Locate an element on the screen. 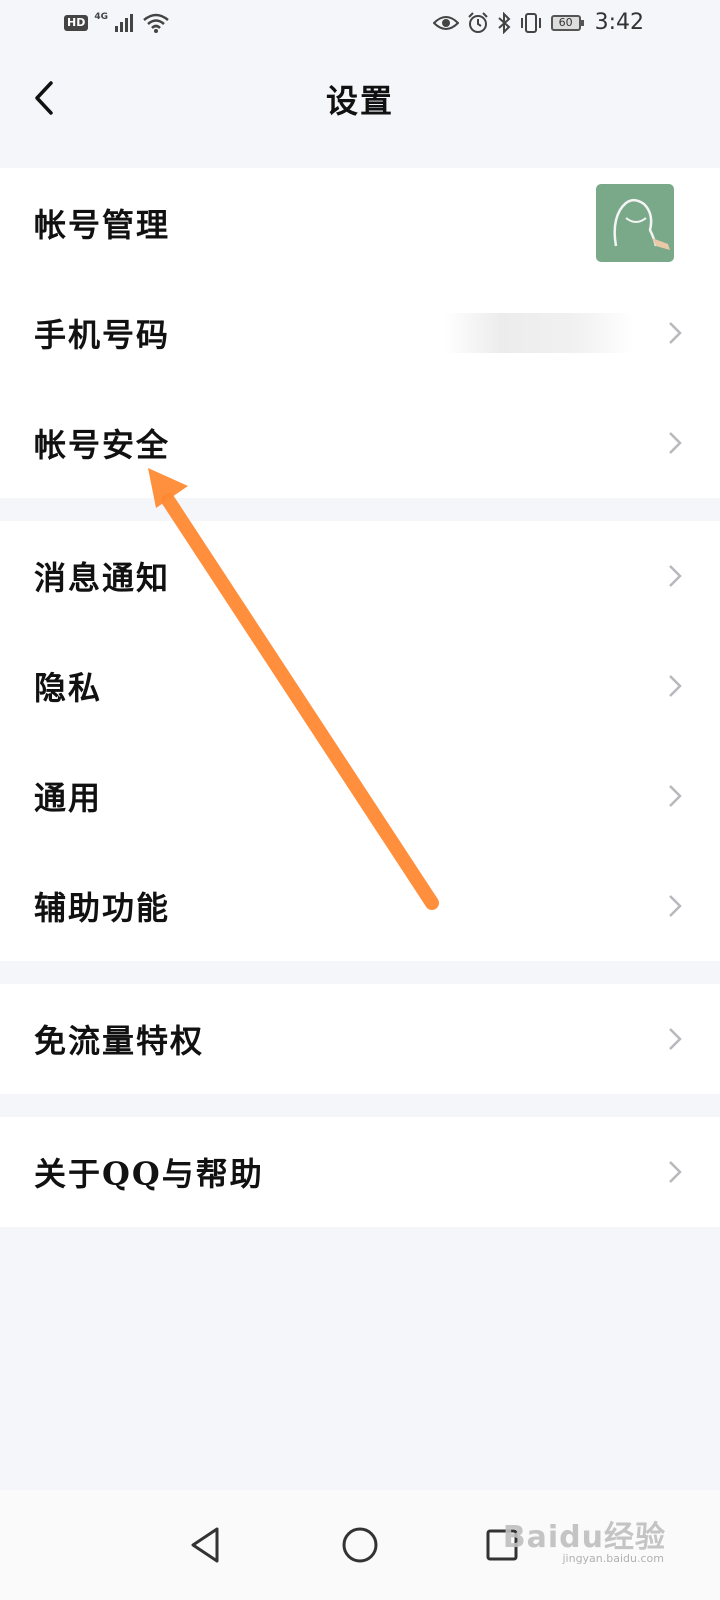 This screenshot has height=1600, width=720. status-left: HD 4G is located at coordinates (117, 23).